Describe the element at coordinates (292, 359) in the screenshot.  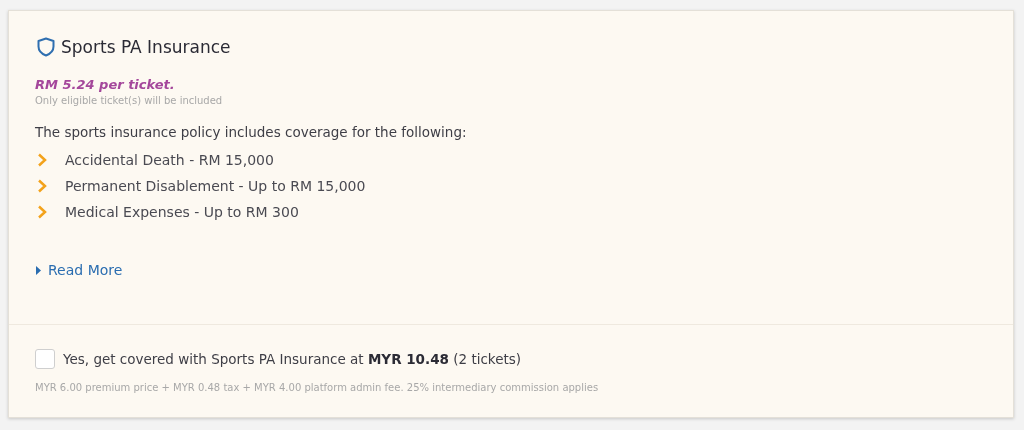
I see `opt-in-label: Yes, get covered with Sports PA Insurance at MYR 10.48 (2 tickets)` at that location.